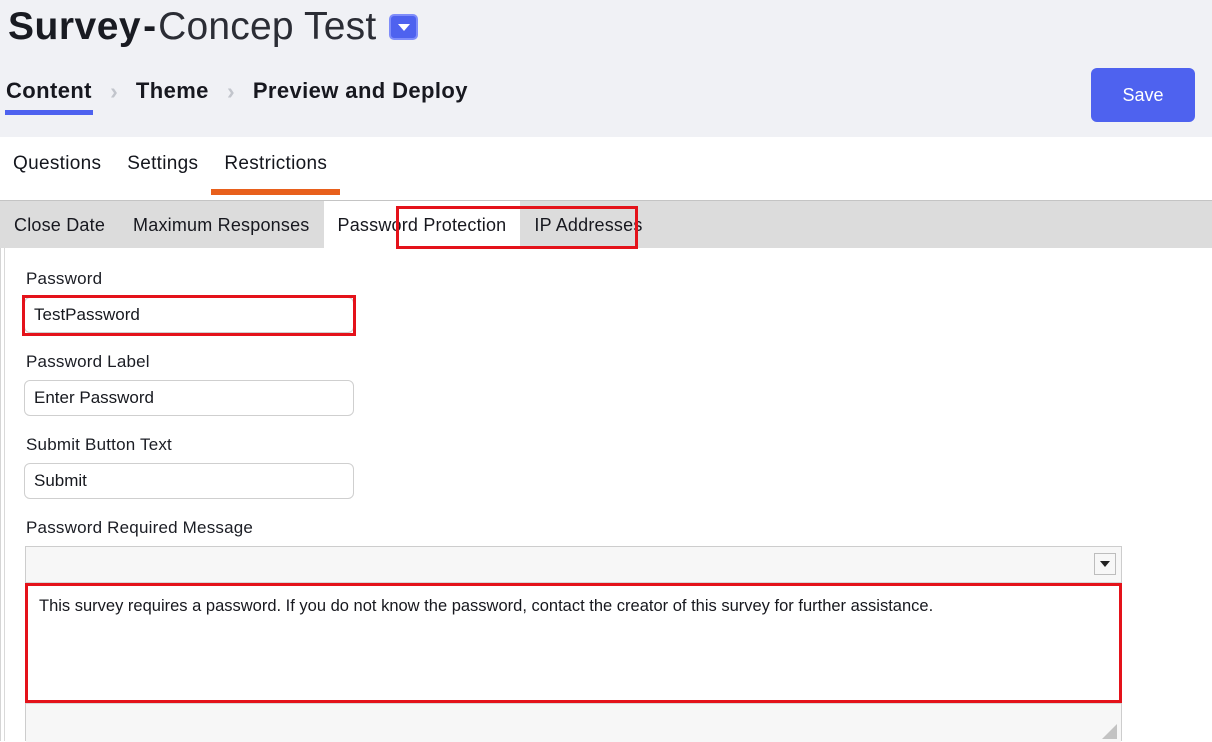 Image resolution: width=1212 pixels, height=742 pixels. I want to click on panel-left-rail, so click(4, 494).